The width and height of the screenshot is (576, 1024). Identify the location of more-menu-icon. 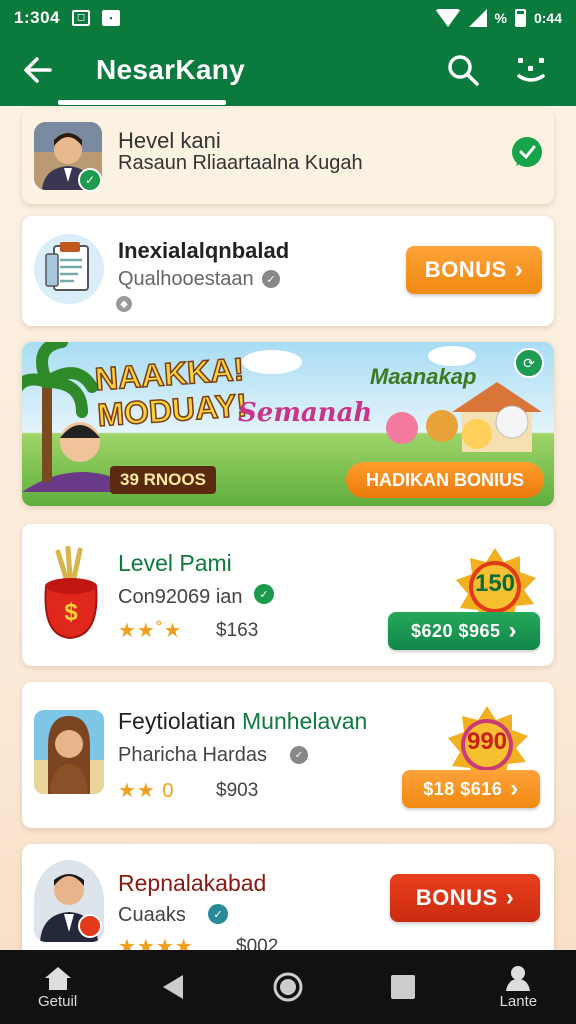
(531, 70).